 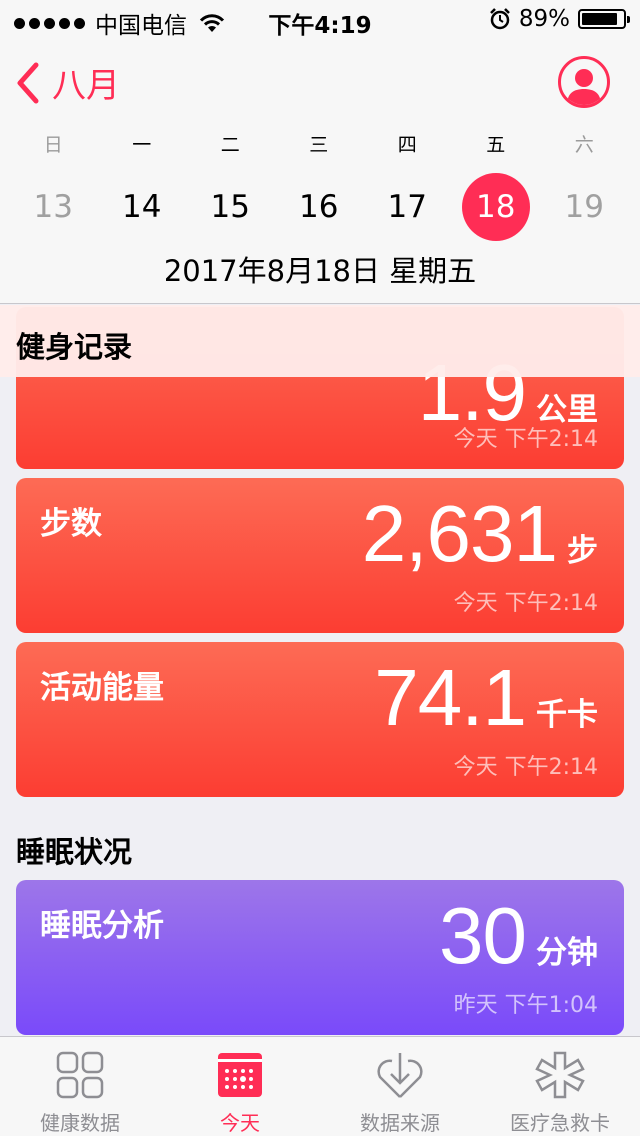 What do you see at coordinates (407, 145) in the screenshot?
I see `weekday-label: 四` at bounding box center [407, 145].